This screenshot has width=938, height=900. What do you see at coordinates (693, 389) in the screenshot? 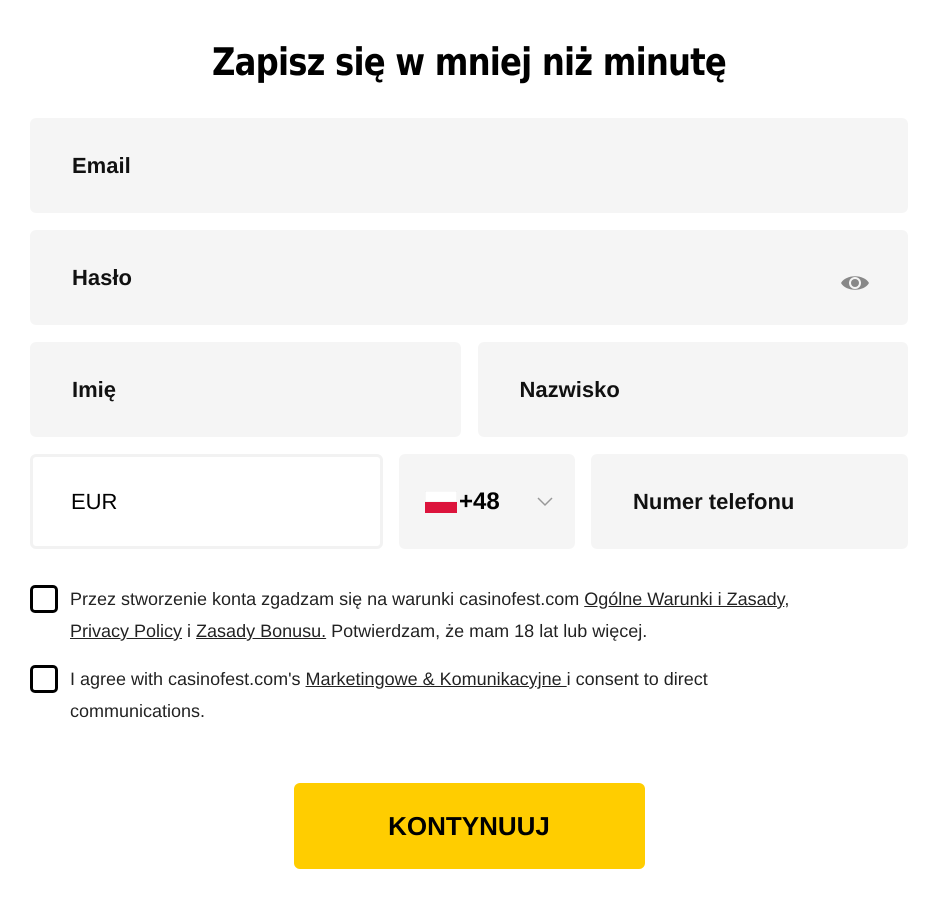
I see `last-name-field: Nazwisko` at bounding box center [693, 389].